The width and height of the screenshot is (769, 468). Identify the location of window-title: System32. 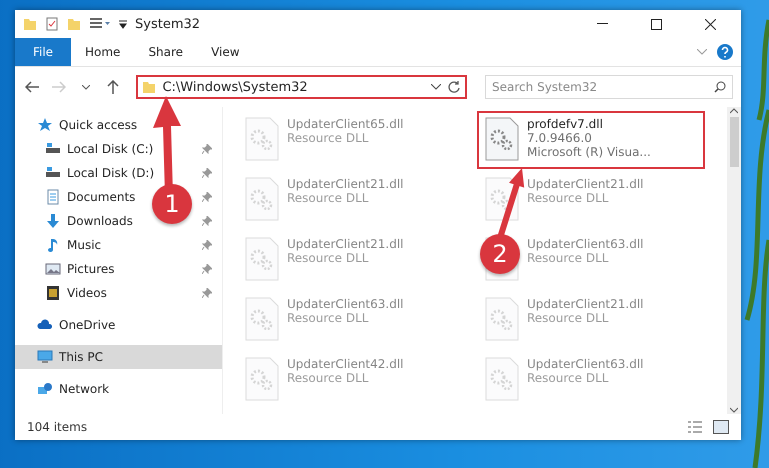
(168, 24).